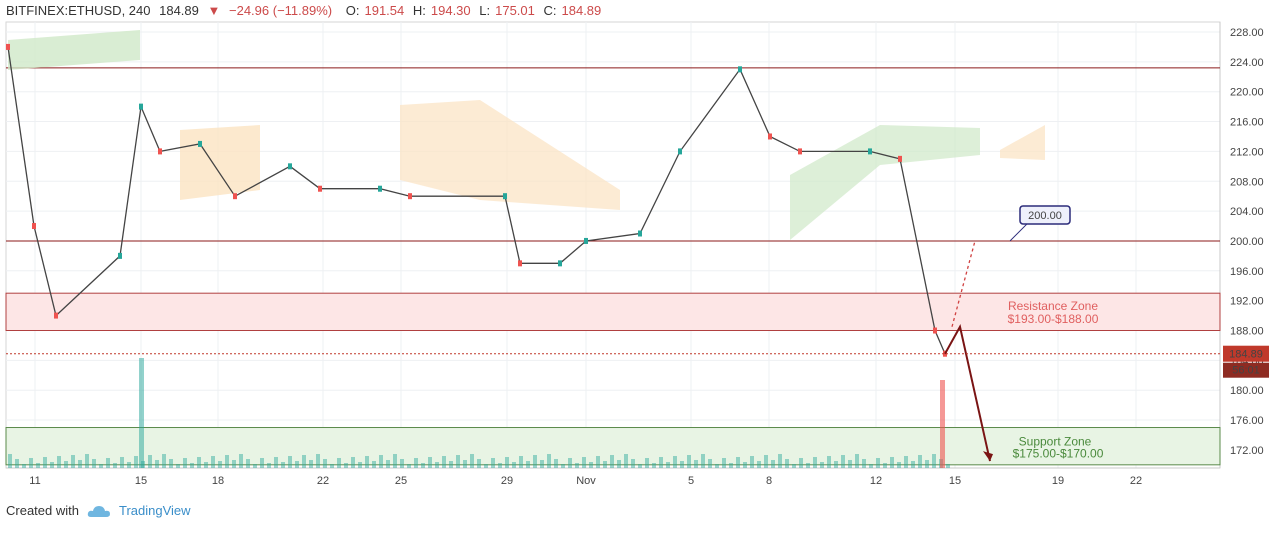  Describe the element at coordinates (1247, 123) in the screenshot. I see `y-tick-label: 216.00` at that location.